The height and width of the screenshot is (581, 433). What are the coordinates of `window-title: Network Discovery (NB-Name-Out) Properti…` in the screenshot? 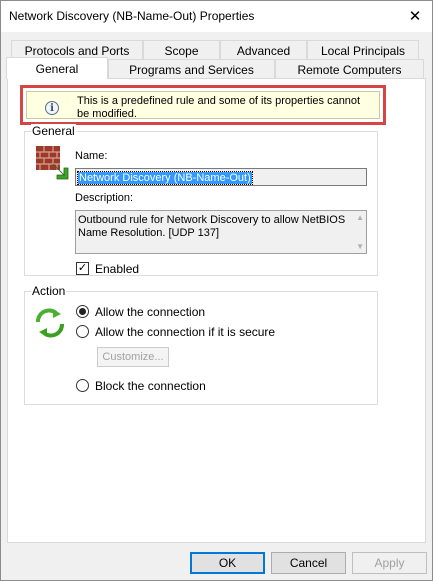 It's located at (132, 16).